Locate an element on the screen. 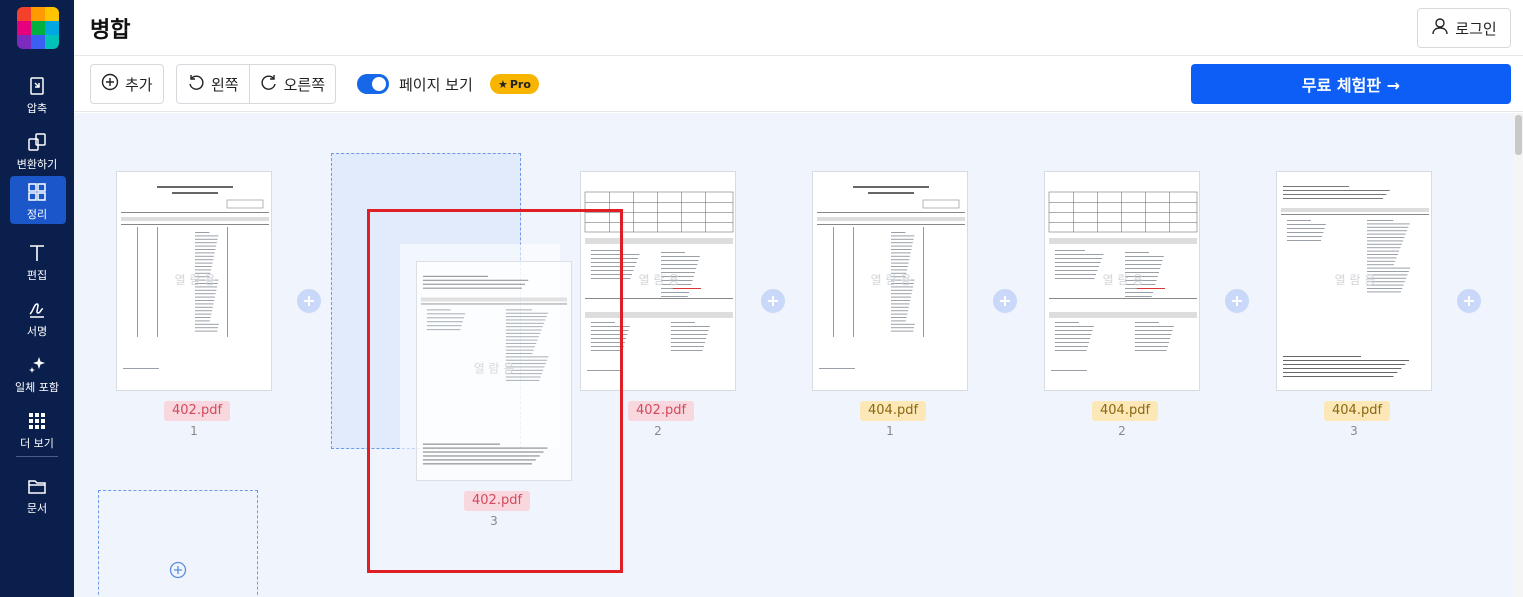 Image resolution: width=1523 pixels, height=597 pixels. sidebar-item-sign: 서명 is located at coordinates (37, 318).